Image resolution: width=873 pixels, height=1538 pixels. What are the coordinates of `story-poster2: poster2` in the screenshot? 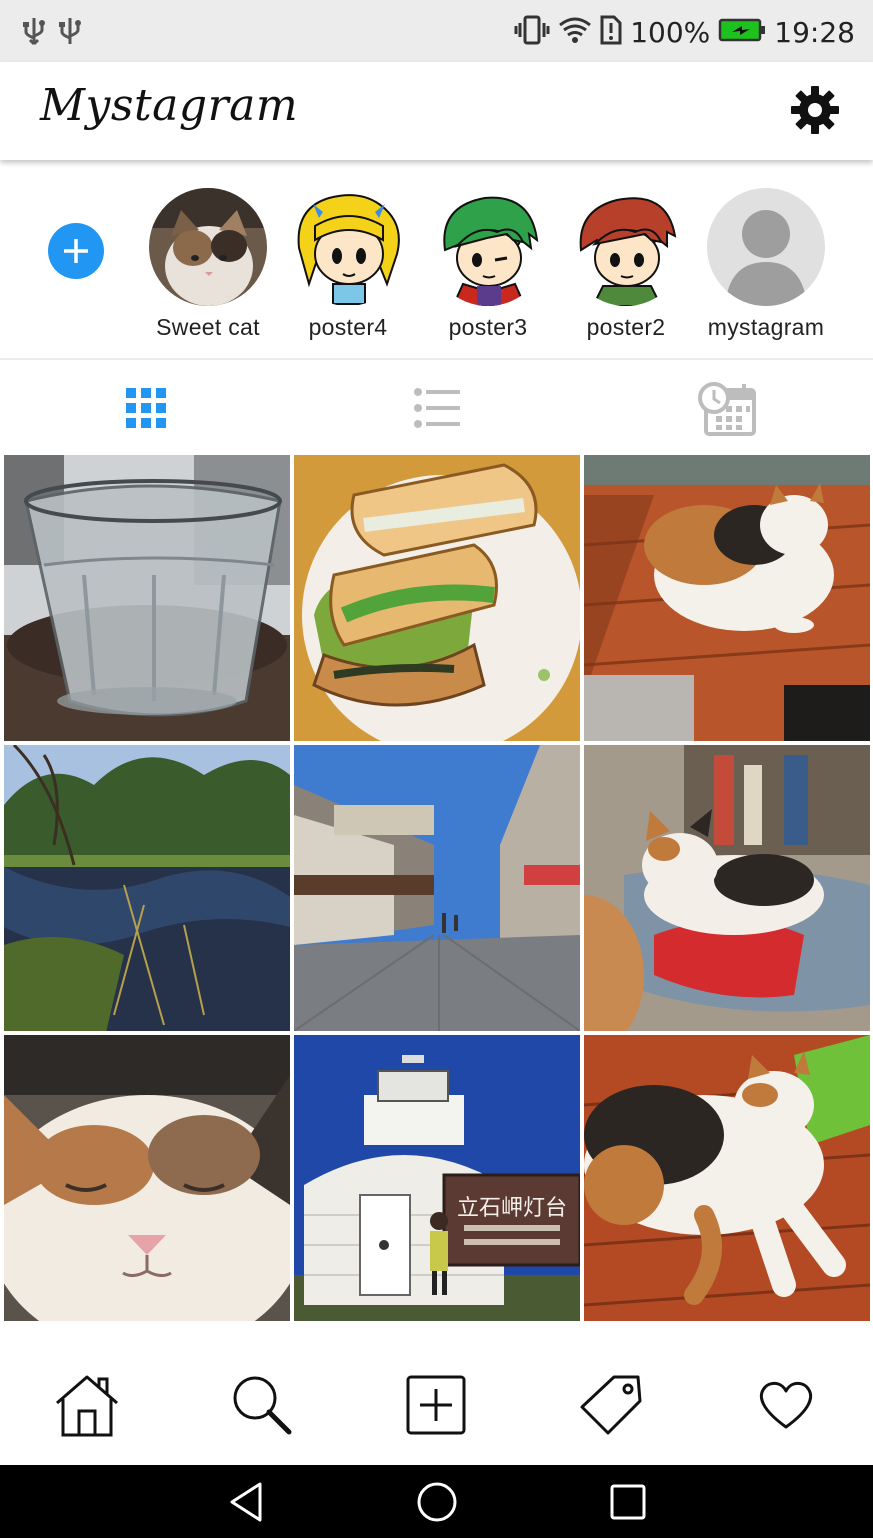 It's located at (626, 264).